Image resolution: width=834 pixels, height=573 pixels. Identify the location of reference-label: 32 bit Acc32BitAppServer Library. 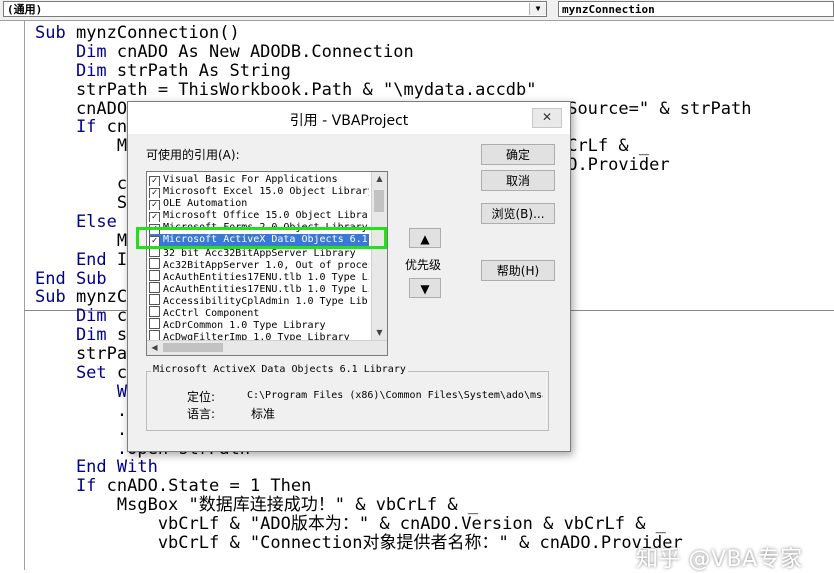
(259, 253).